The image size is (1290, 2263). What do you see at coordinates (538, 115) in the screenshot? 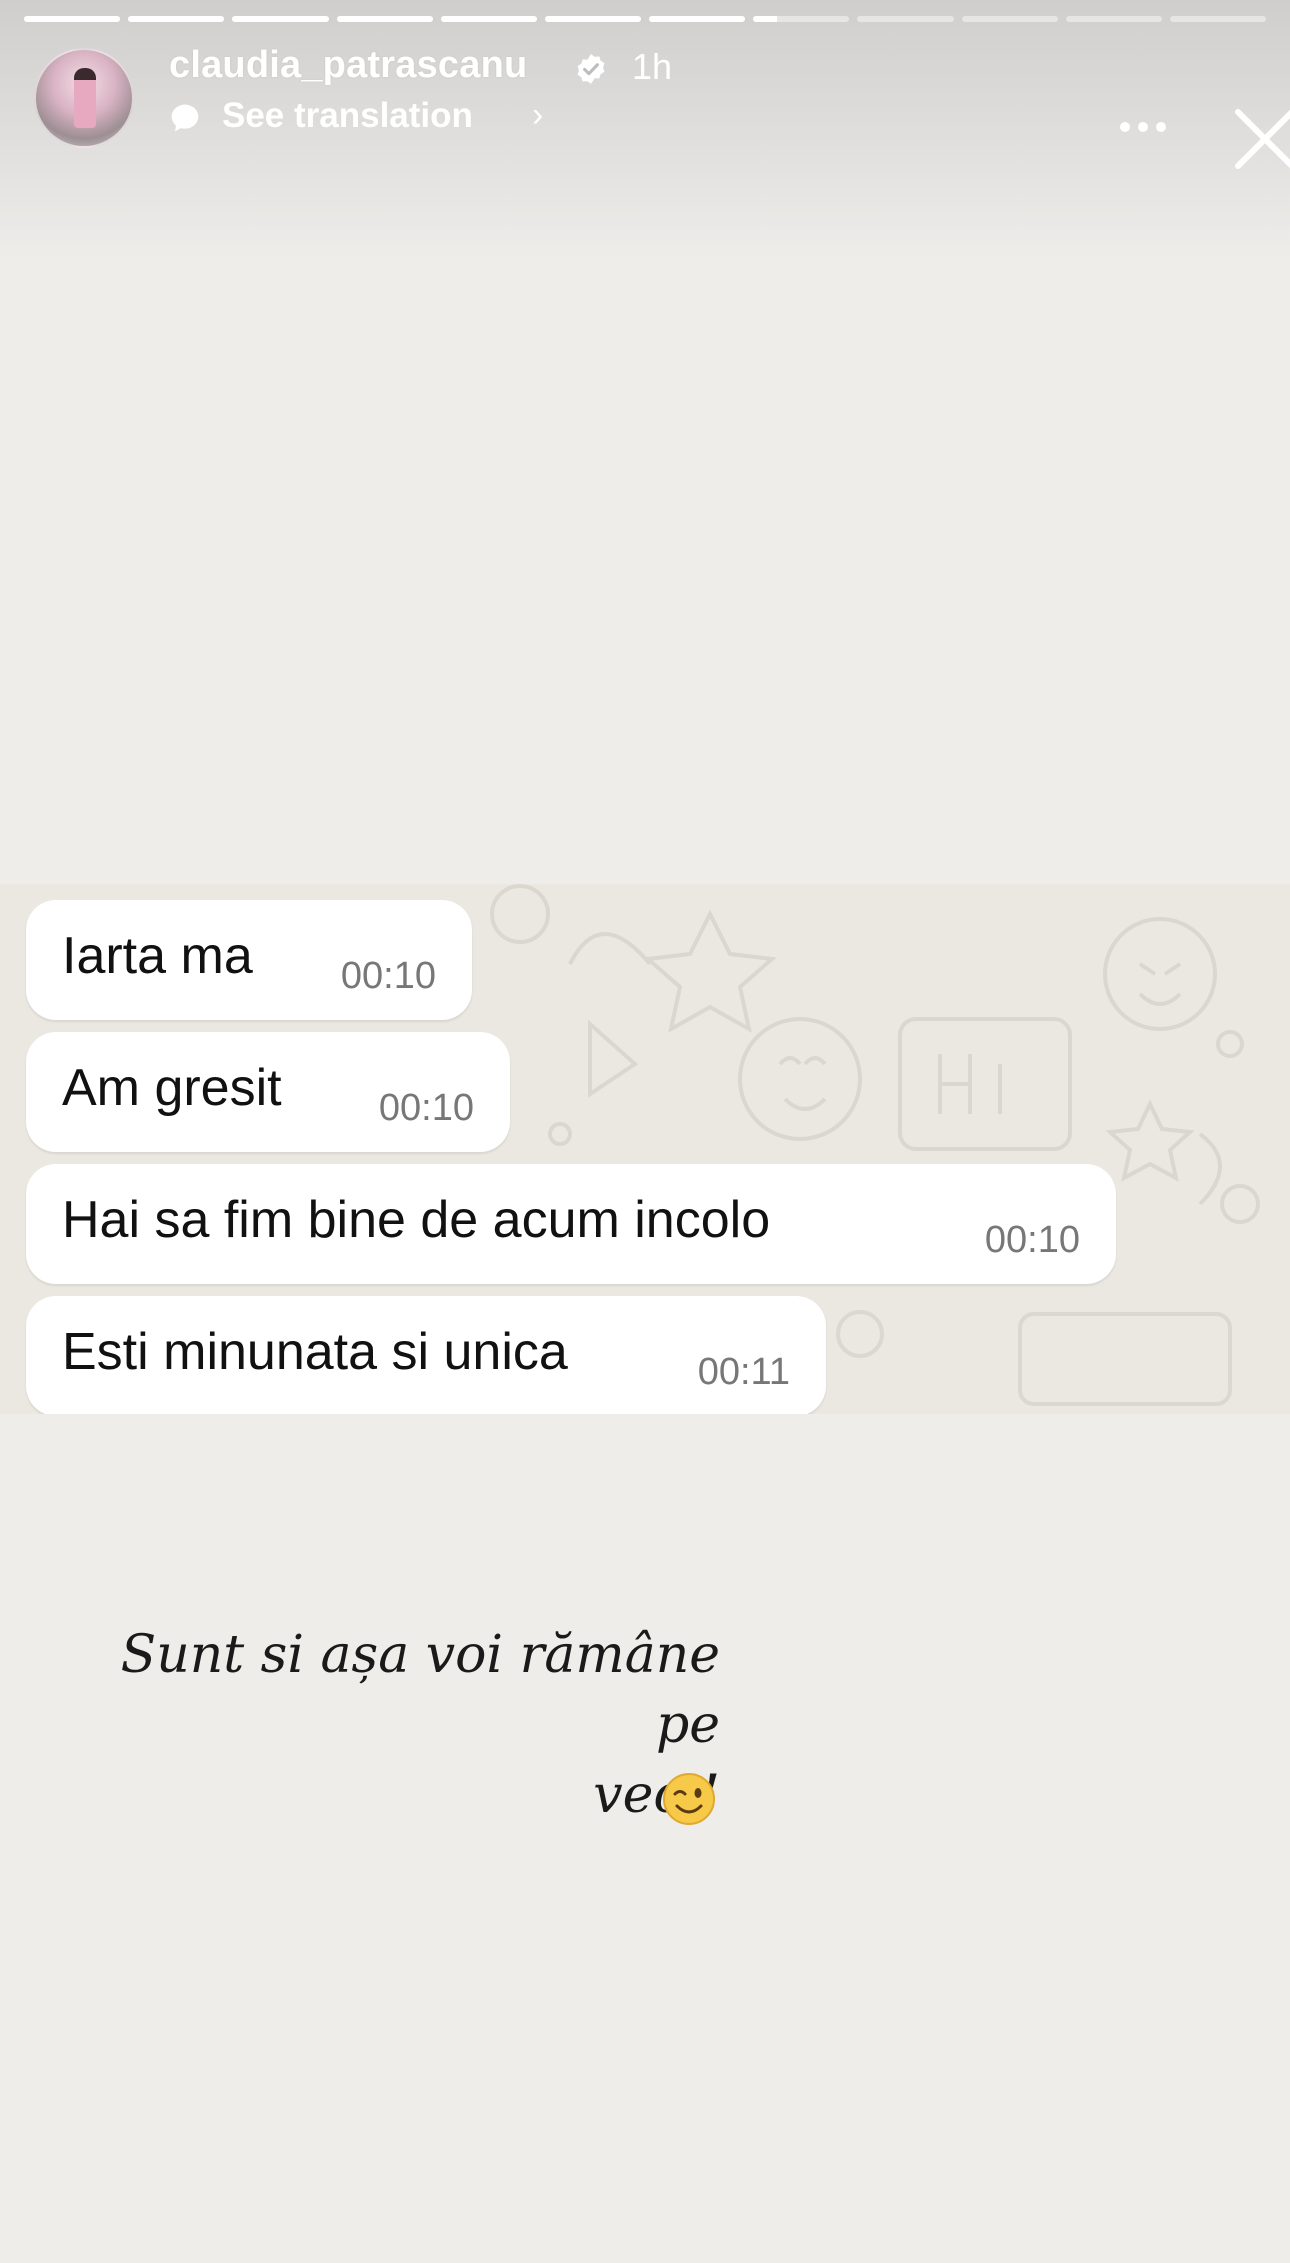
I see `chevron-right-icon: ›` at bounding box center [538, 115].